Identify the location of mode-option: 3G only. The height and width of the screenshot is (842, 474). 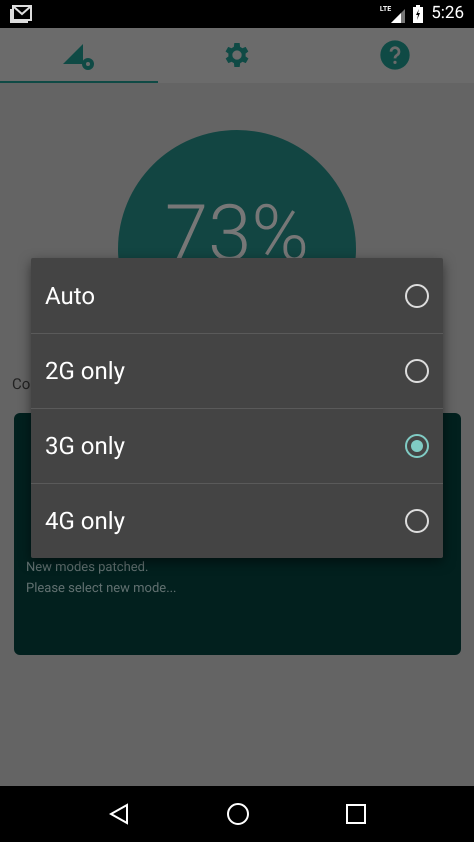
(237, 445).